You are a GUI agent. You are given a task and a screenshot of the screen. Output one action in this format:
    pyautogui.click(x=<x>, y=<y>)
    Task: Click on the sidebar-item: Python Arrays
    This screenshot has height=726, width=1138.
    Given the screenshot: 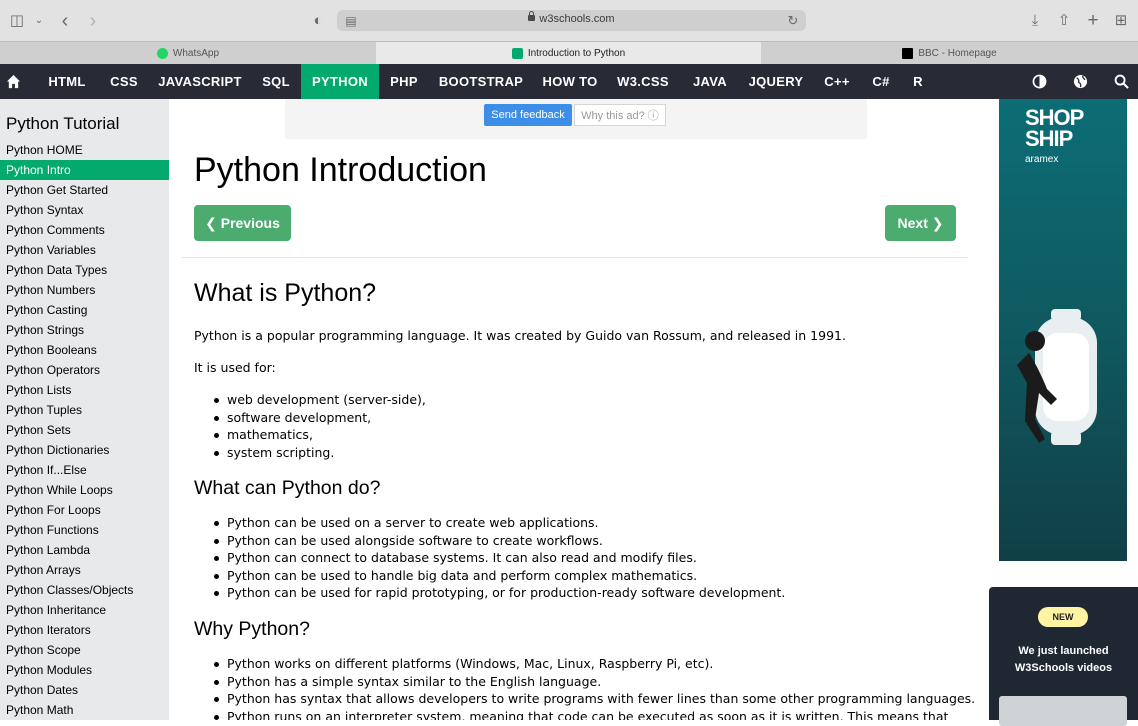 What is the action you would take?
    pyautogui.click(x=84, y=570)
    